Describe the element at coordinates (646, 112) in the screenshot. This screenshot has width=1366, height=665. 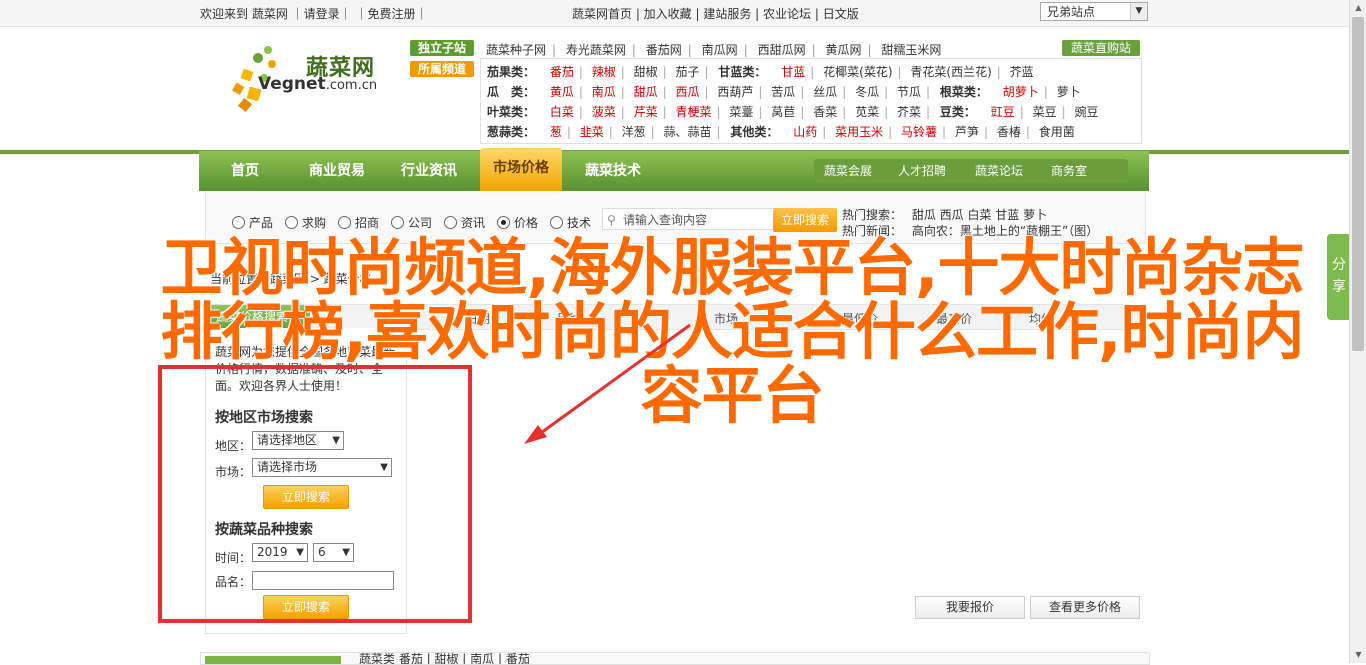
I see `category-link: 芹菜` at that location.